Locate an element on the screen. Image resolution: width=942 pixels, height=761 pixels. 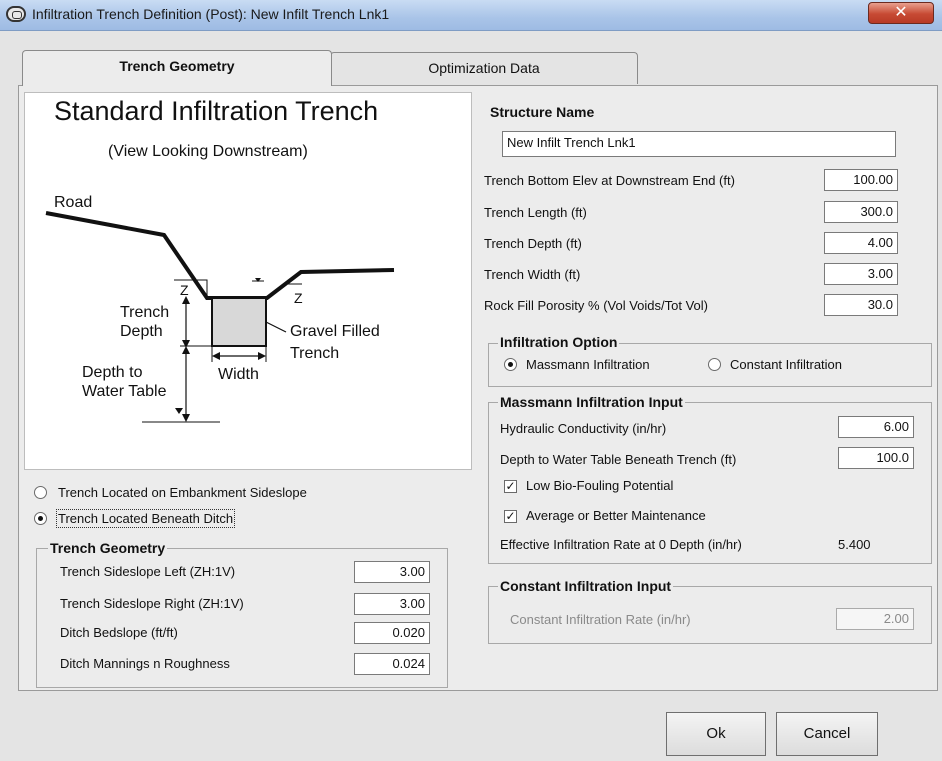
sideslope-right-label: Trench Sideslope Right (ZH:1V) is located at coordinates (152, 603).